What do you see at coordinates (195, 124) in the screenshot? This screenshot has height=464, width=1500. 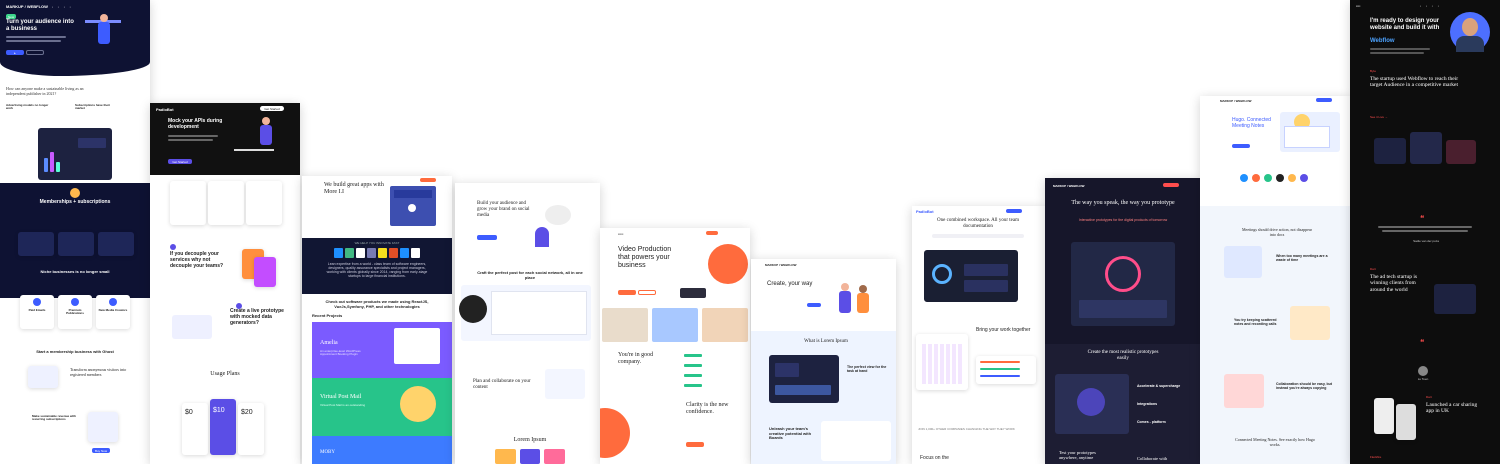 I see `hero-headline: Mock your APIs during development` at bounding box center [195, 124].